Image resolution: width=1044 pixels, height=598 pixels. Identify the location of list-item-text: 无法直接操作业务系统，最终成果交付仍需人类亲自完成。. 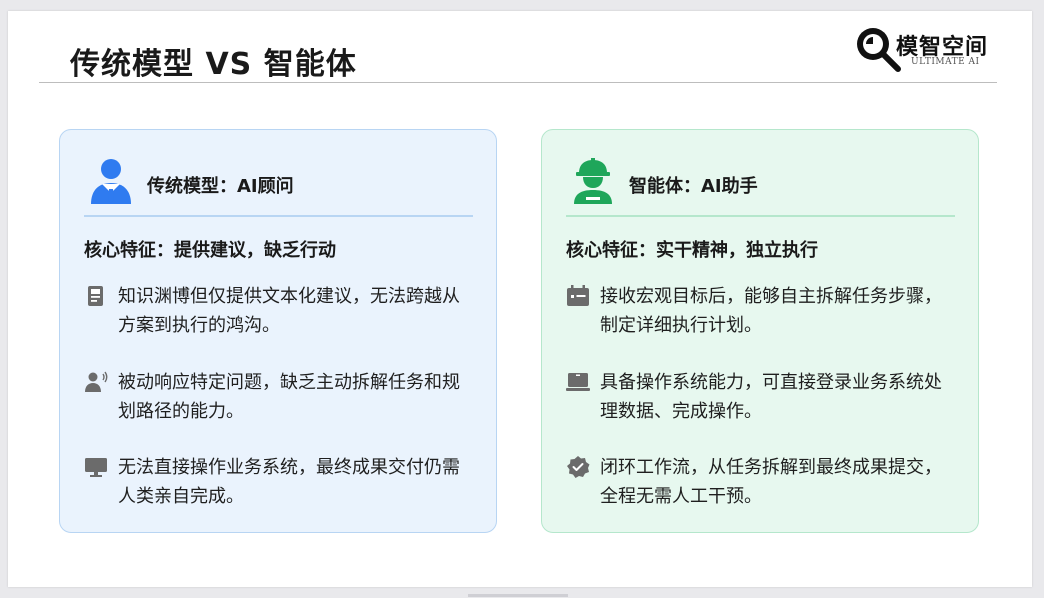
(289, 482).